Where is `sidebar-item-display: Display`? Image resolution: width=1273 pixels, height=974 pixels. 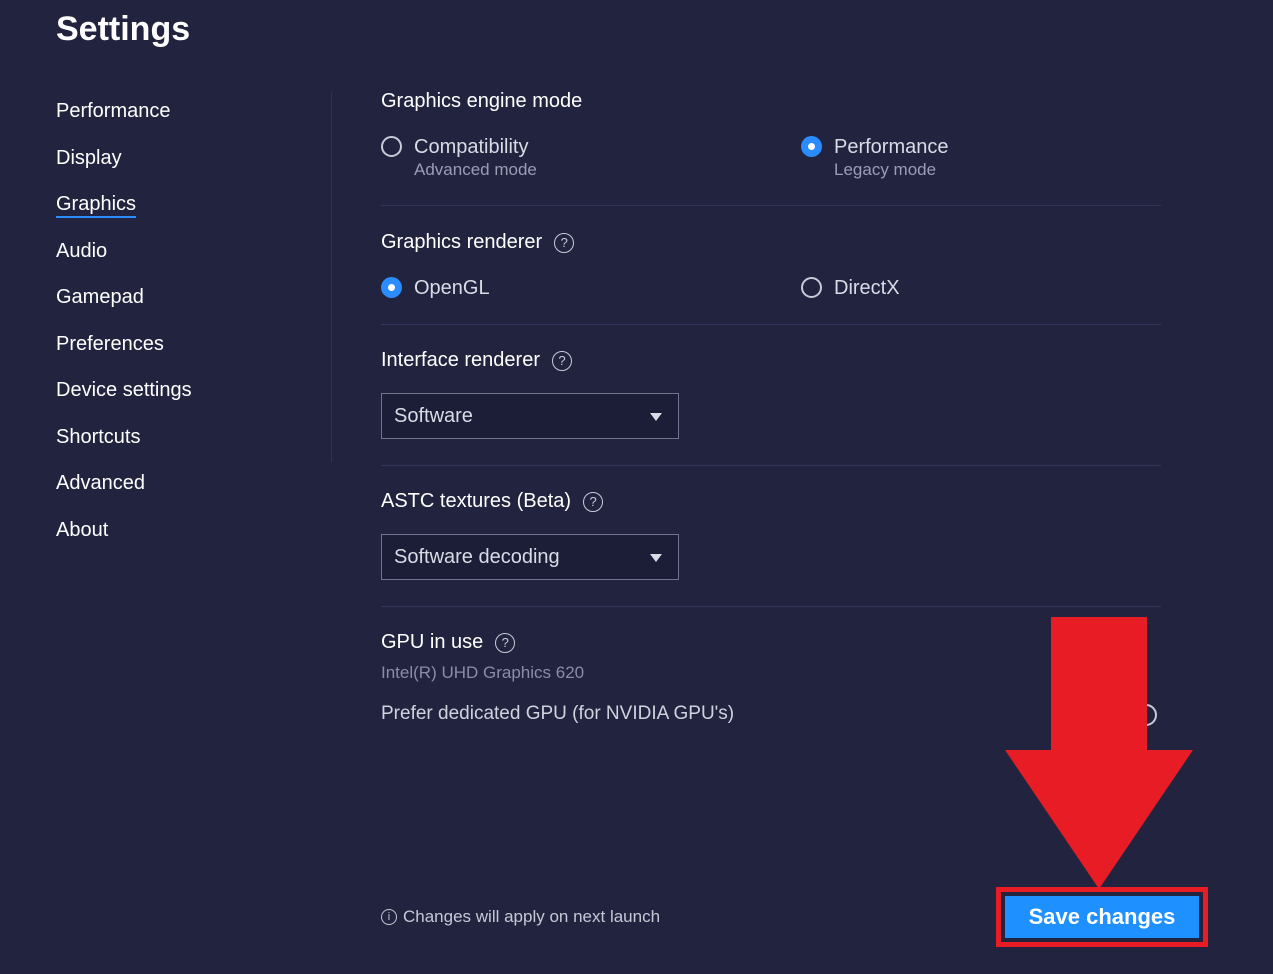
sidebar-item-display: Display is located at coordinates (186, 162).